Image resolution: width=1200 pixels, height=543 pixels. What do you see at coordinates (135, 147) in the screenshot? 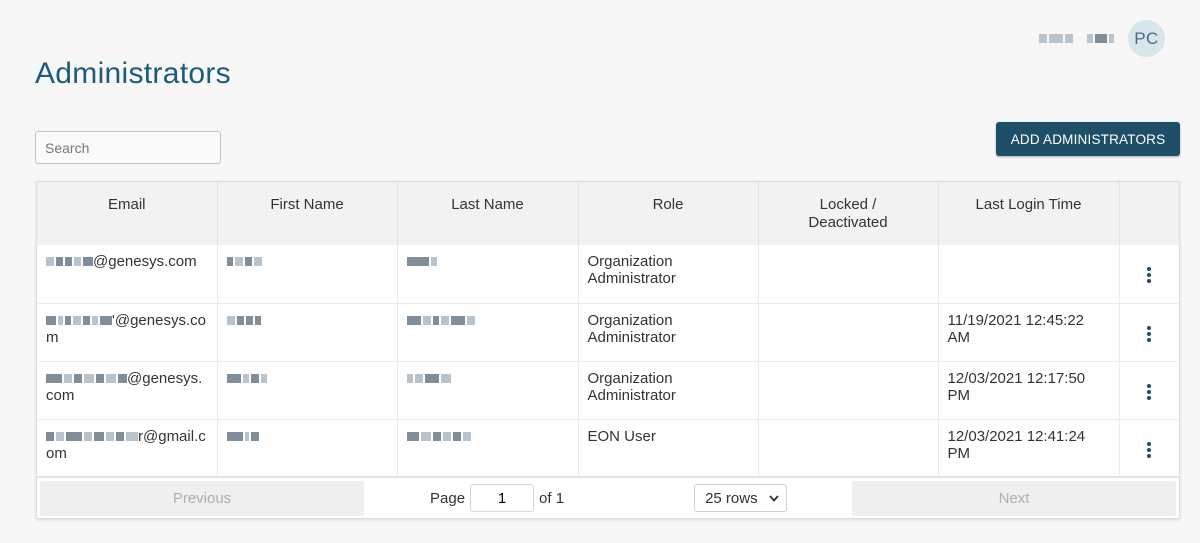
I see `search-input` at bounding box center [135, 147].